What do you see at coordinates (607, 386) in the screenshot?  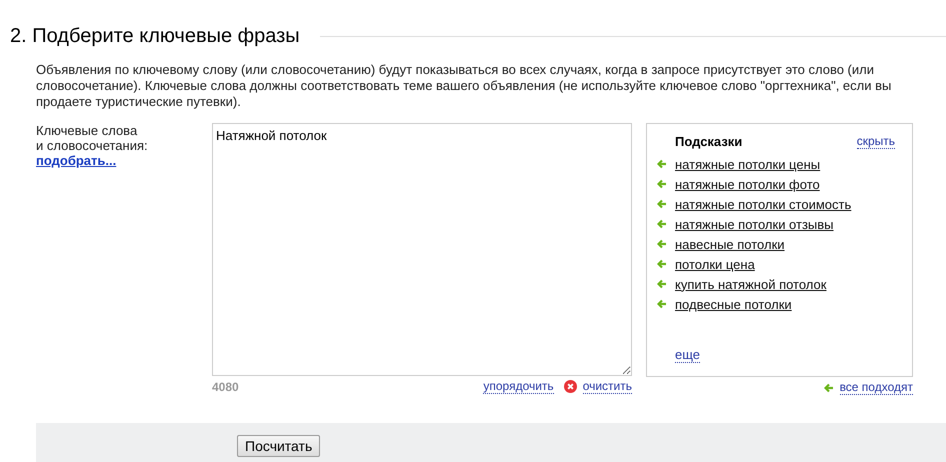 I see `clear-link: очистить` at bounding box center [607, 386].